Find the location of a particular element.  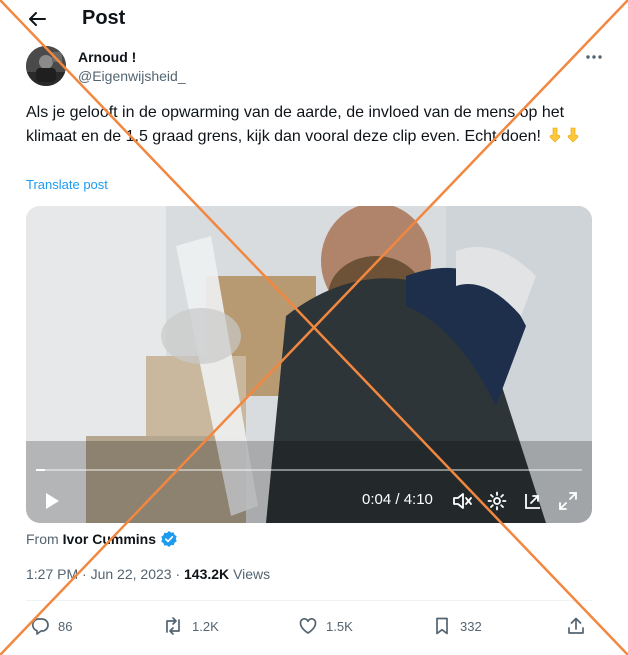

views-label: Views is located at coordinates (252, 574).